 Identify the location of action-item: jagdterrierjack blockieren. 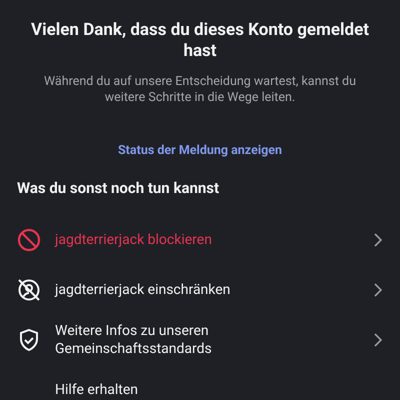
(200, 240).